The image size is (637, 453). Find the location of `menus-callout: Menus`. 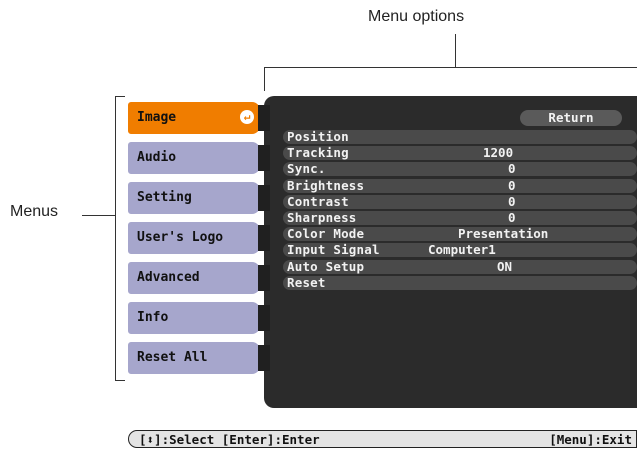

menus-callout: Menus is located at coordinates (34, 211).